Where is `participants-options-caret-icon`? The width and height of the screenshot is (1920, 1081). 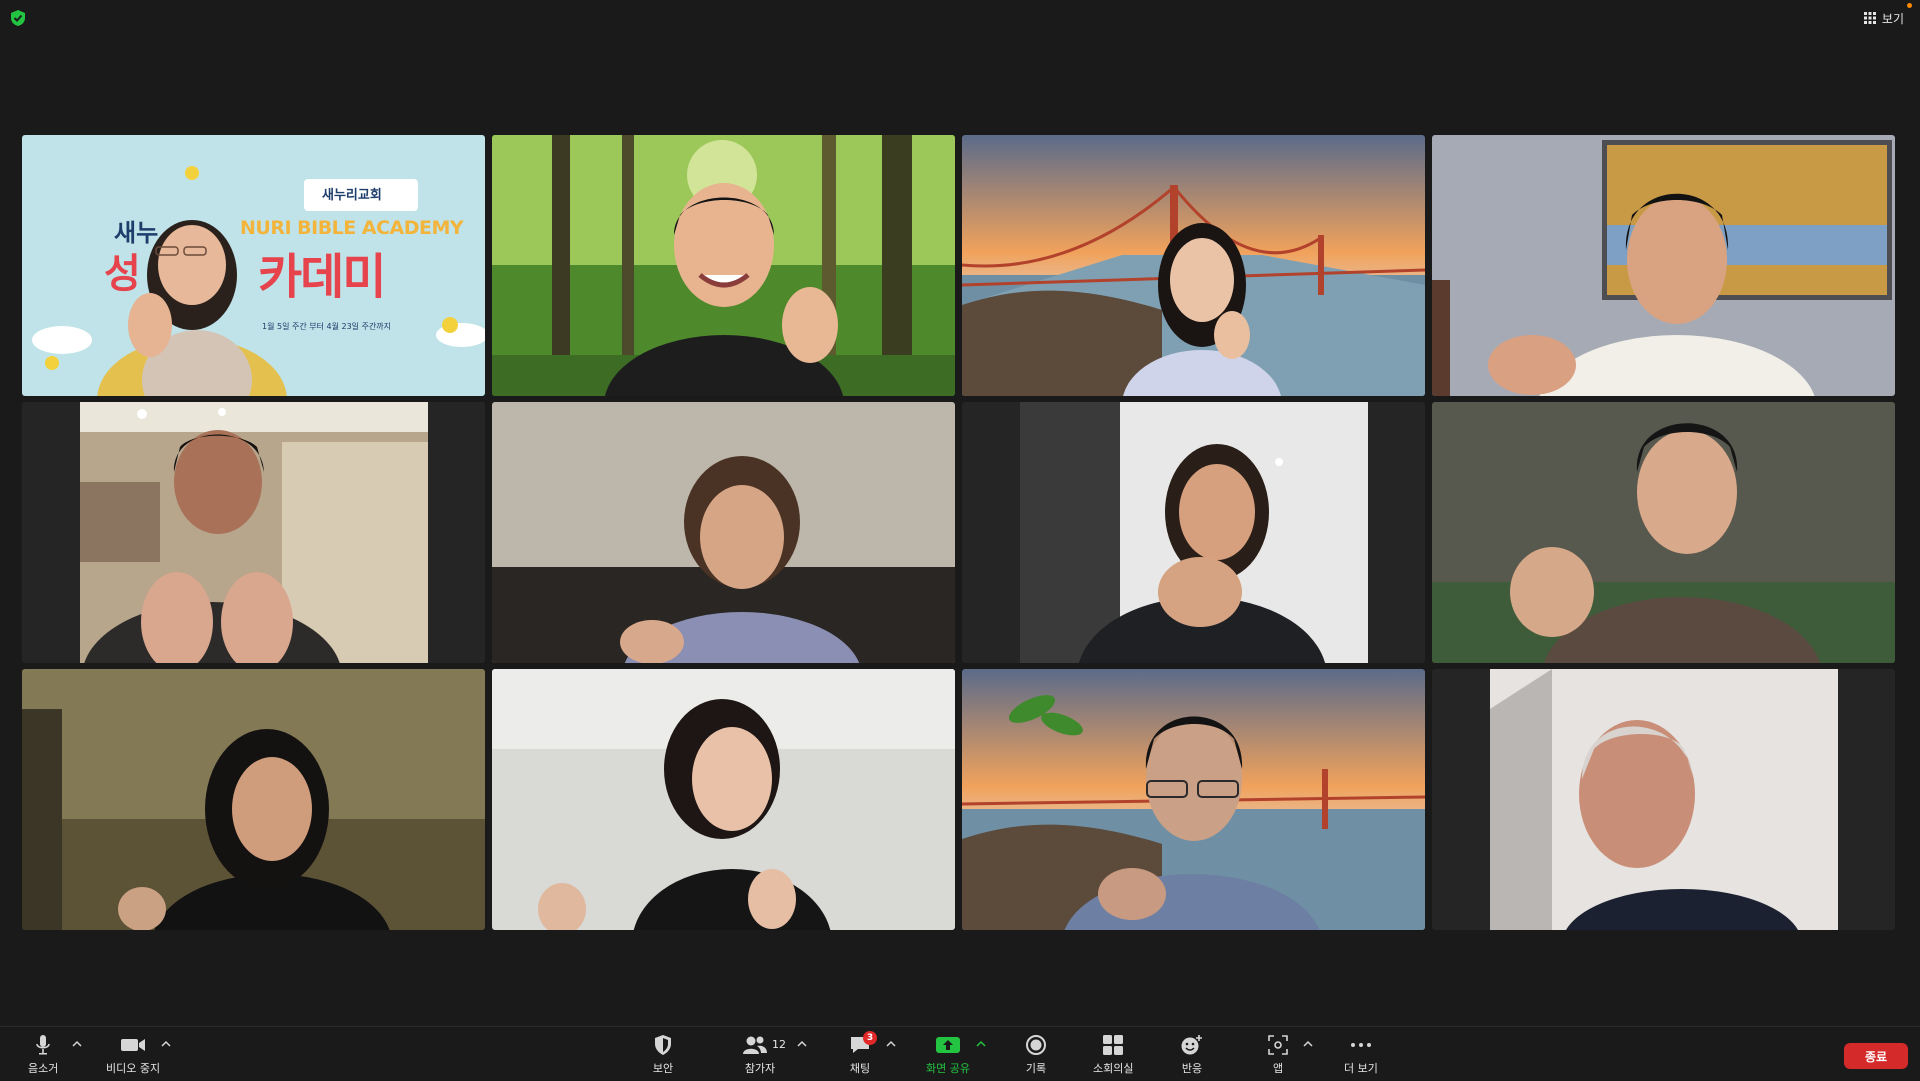 participants-options-caret-icon is located at coordinates (802, 1044).